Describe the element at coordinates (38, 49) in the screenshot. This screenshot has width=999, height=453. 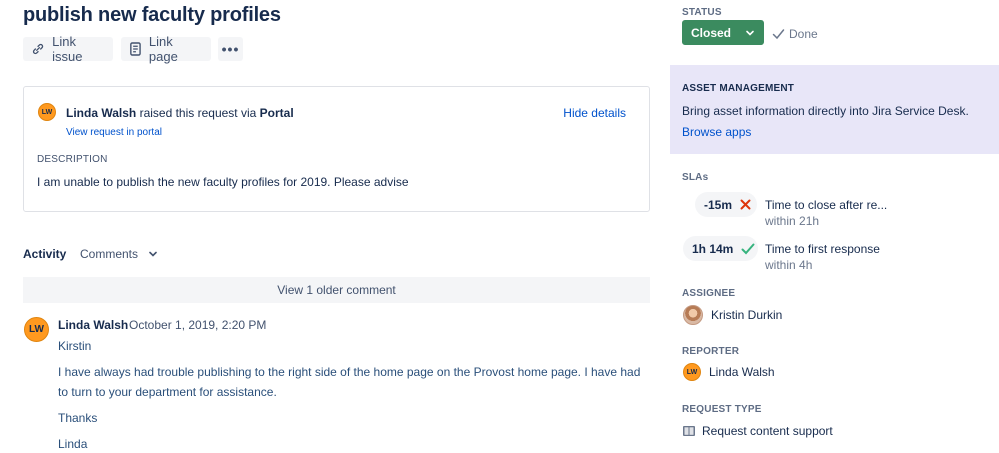
I see `link-icon` at that location.